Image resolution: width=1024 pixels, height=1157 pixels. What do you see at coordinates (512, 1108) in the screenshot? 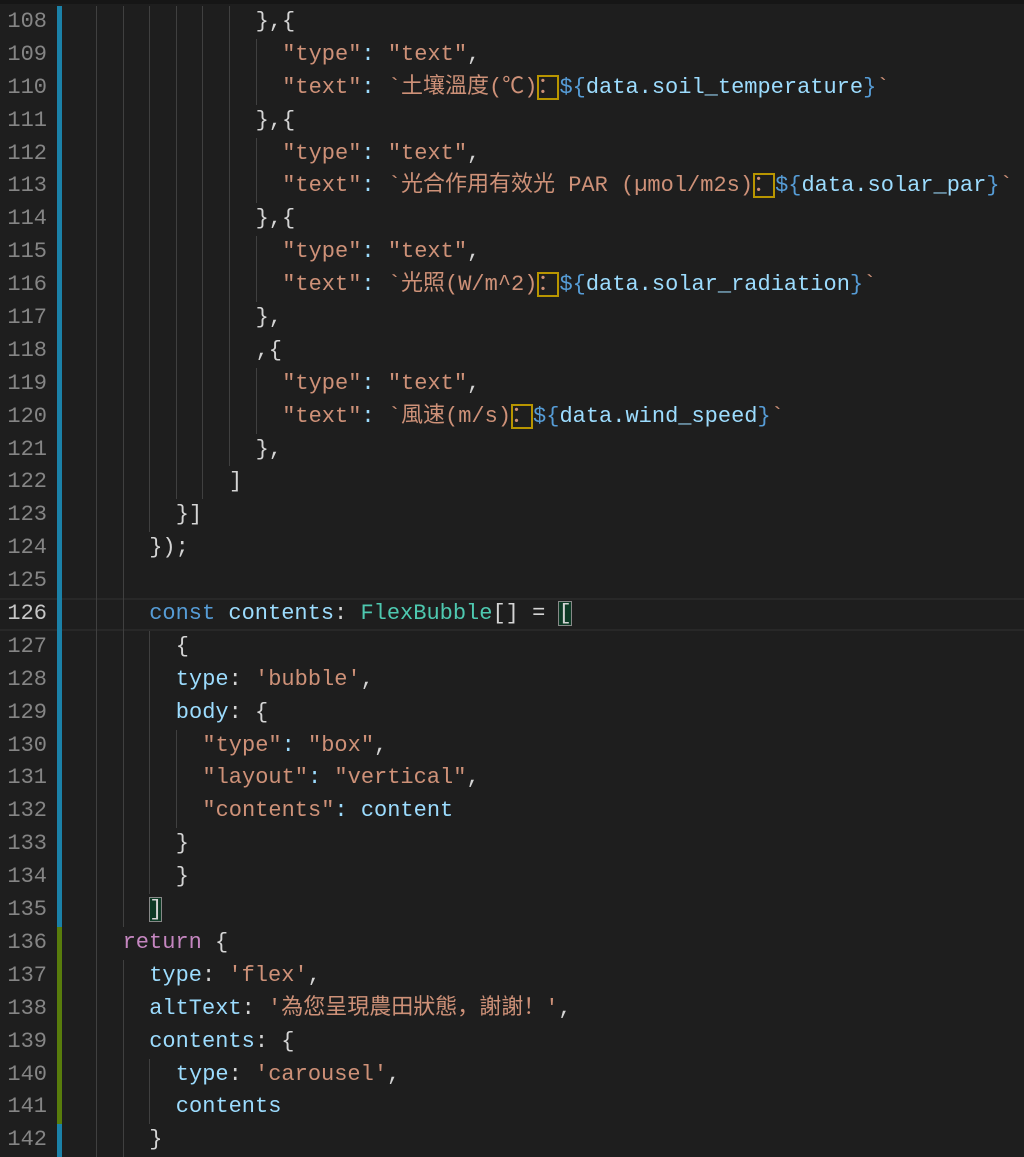
I see `code-line: 141 contents` at bounding box center [512, 1108].